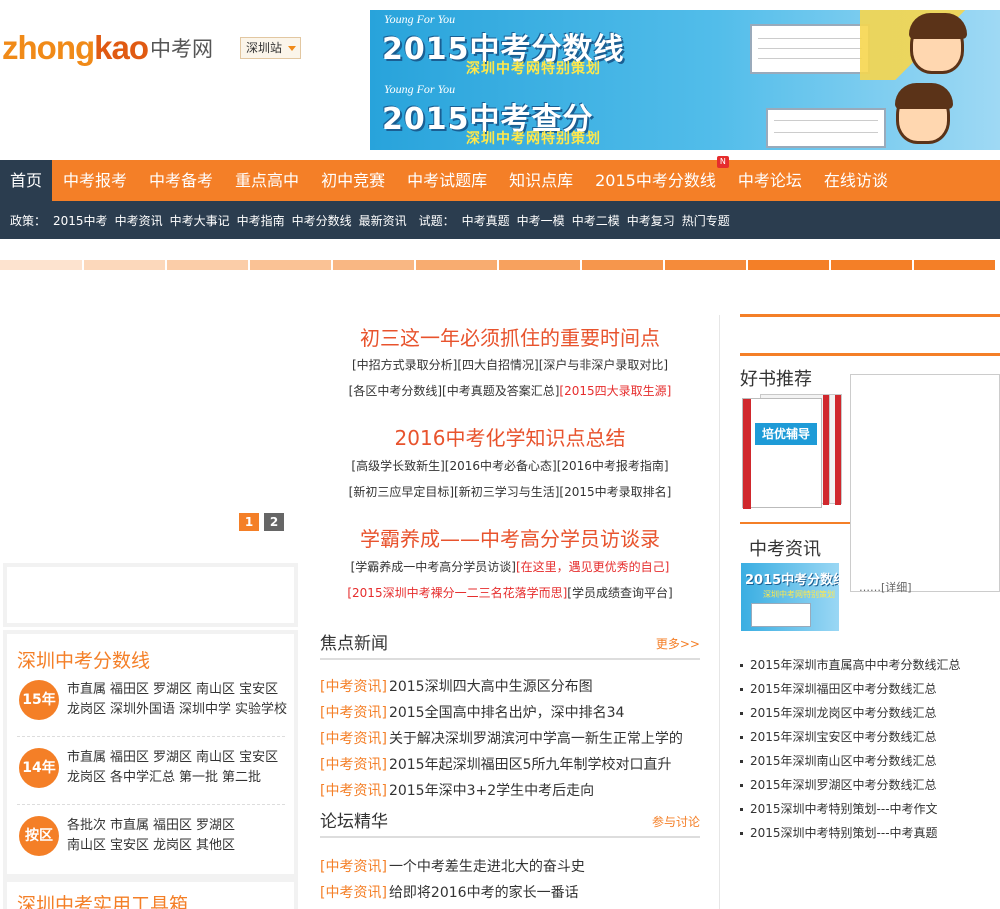  I want to click on subnav-link: 2015中考, so click(80, 220).